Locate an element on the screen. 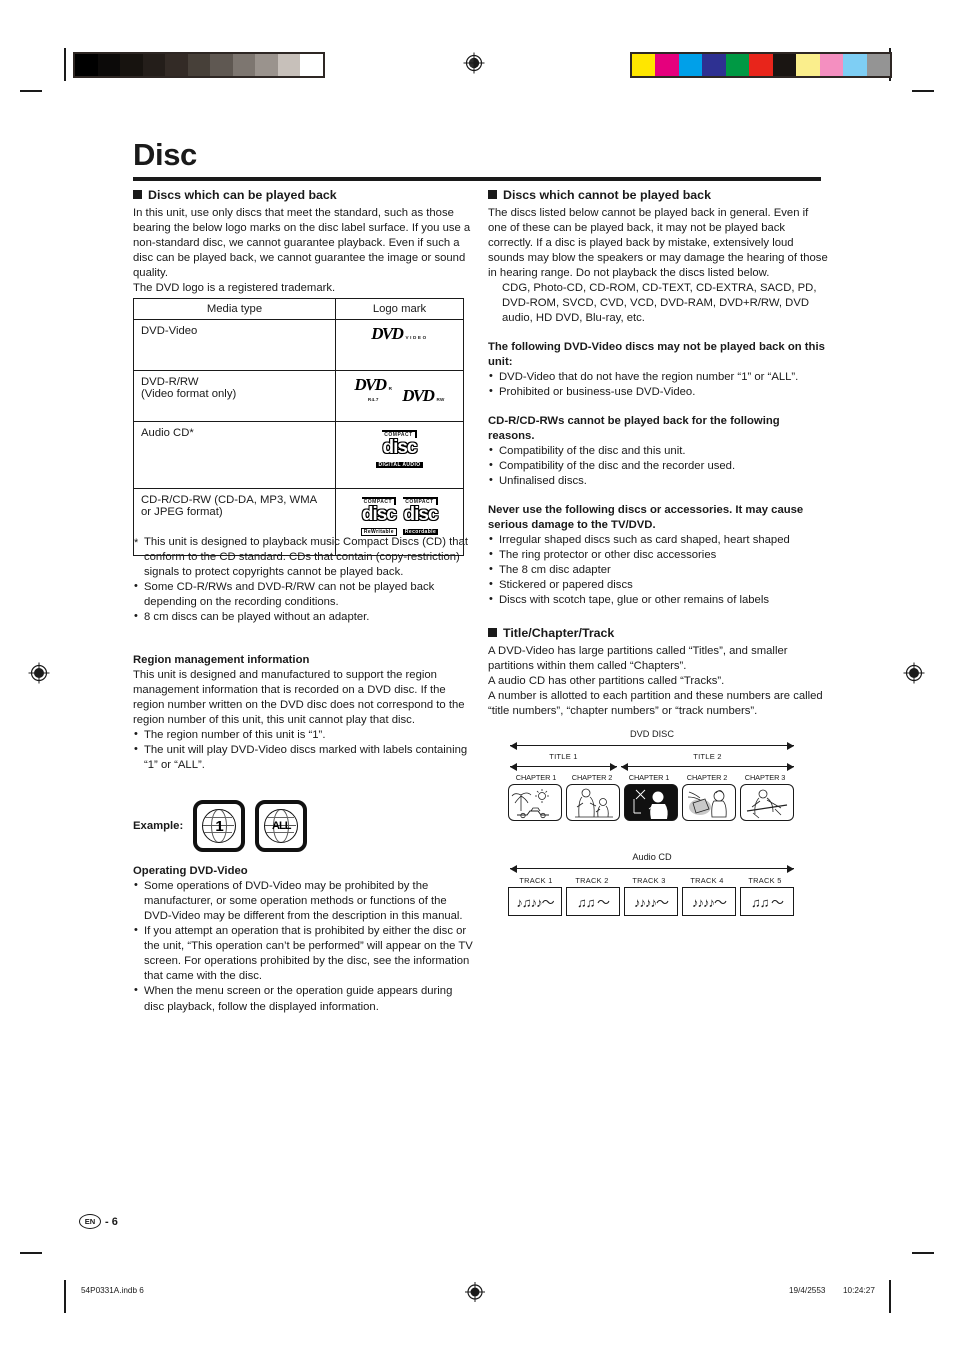  region-icon-1-label: 1 is located at coordinates (219, 826).